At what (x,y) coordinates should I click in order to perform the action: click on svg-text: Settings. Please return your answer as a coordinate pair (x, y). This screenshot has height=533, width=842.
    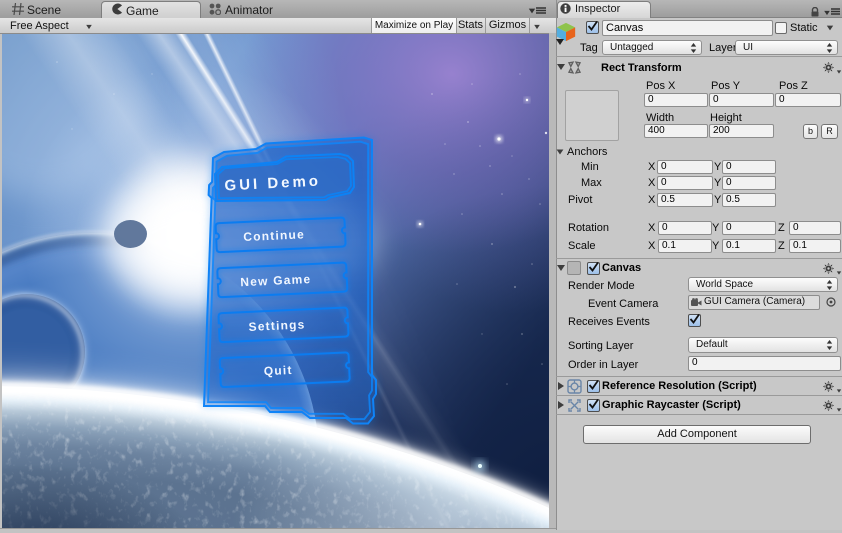
    Looking at the image, I should click on (277, 325).